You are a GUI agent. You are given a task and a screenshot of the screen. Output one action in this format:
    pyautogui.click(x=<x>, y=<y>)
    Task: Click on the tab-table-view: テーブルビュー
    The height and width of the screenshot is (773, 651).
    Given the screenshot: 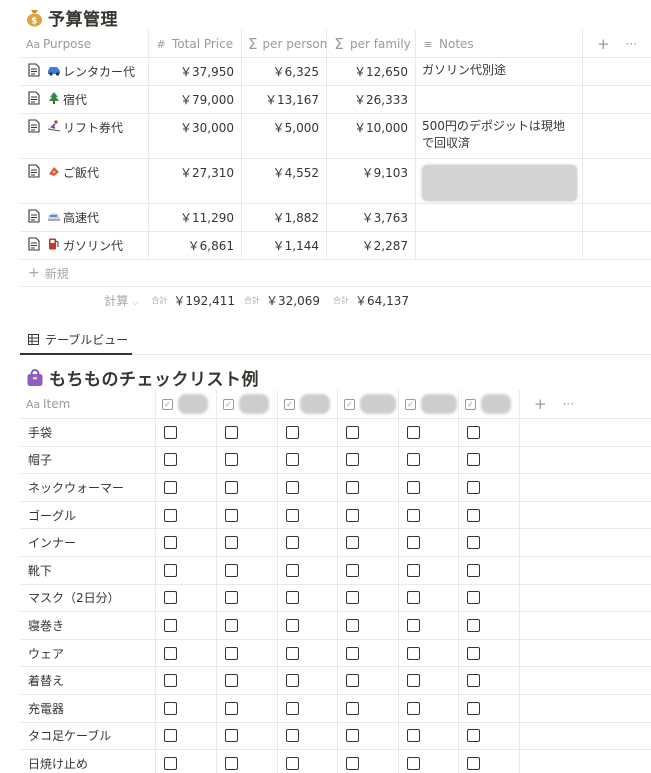 What is the action you would take?
    pyautogui.click(x=76, y=340)
    